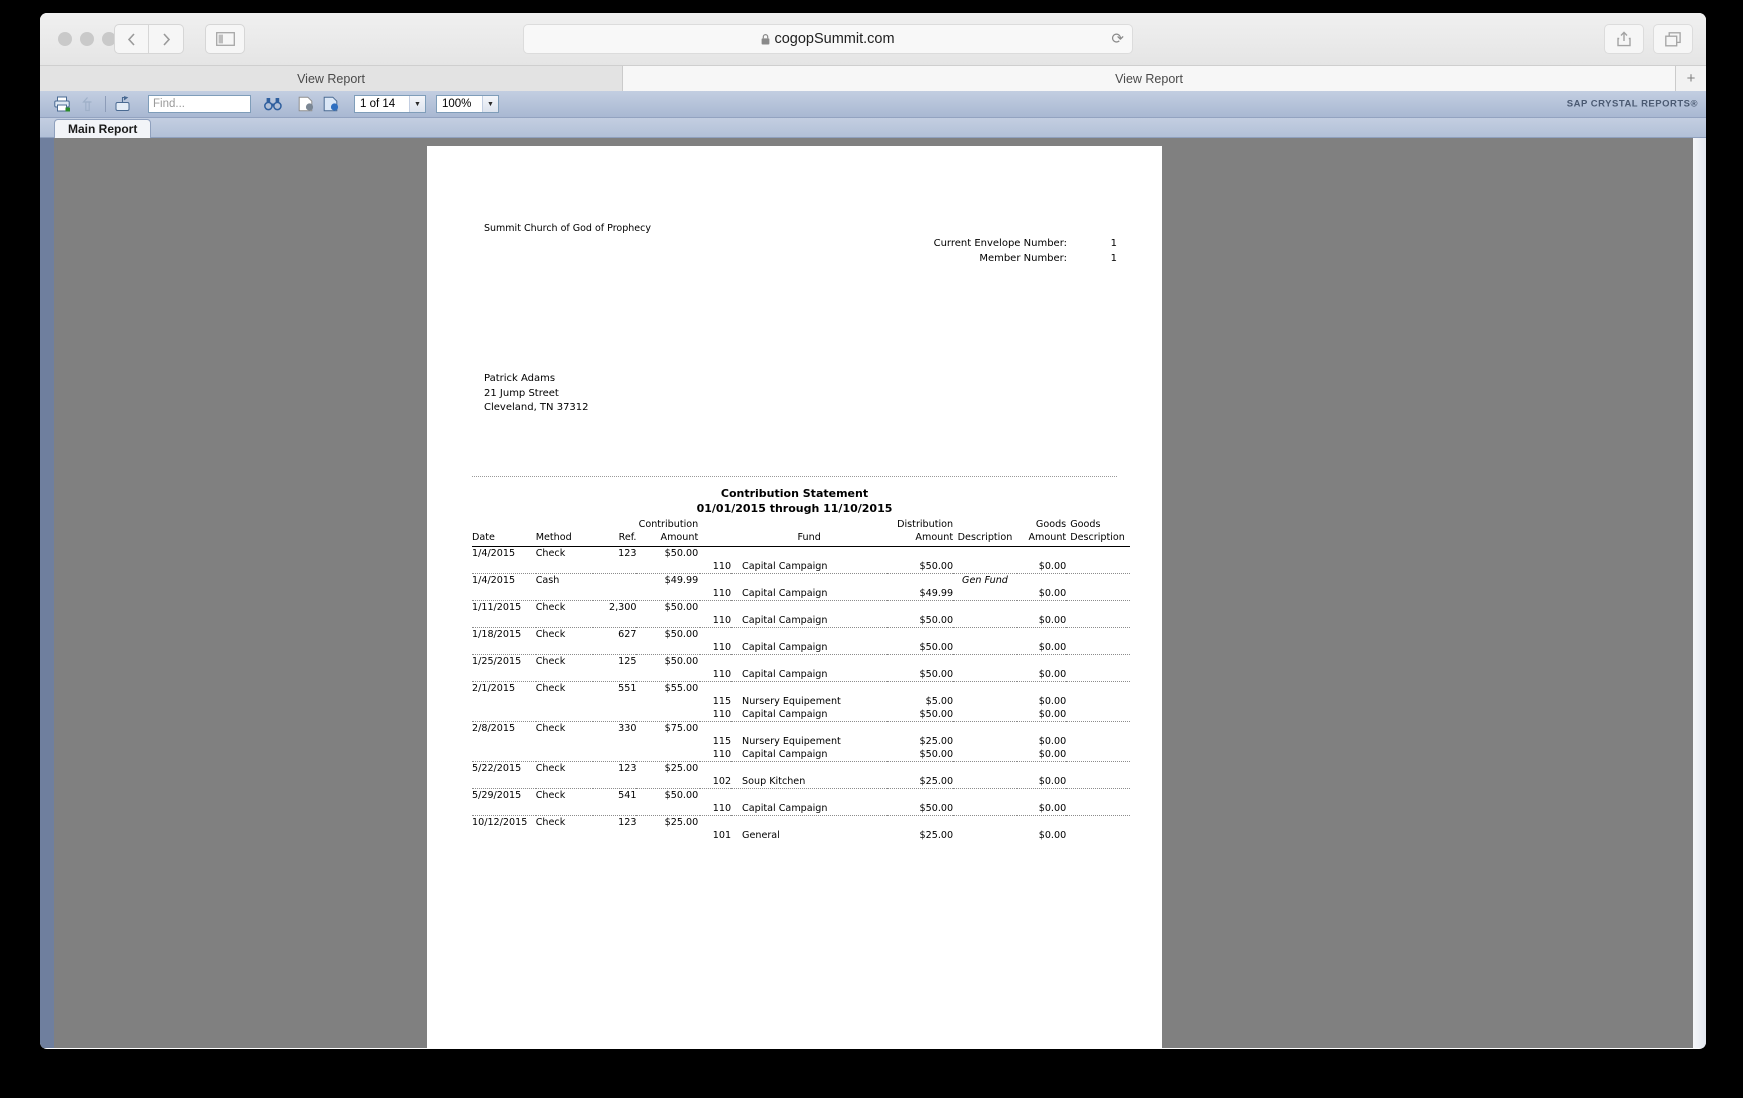 The width and height of the screenshot is (1743, 1098). What do you see at coordinates (936, 754) in the screenshot?
I see `cell-distribution-amount: $50.00` at bounding box center [936, 754].